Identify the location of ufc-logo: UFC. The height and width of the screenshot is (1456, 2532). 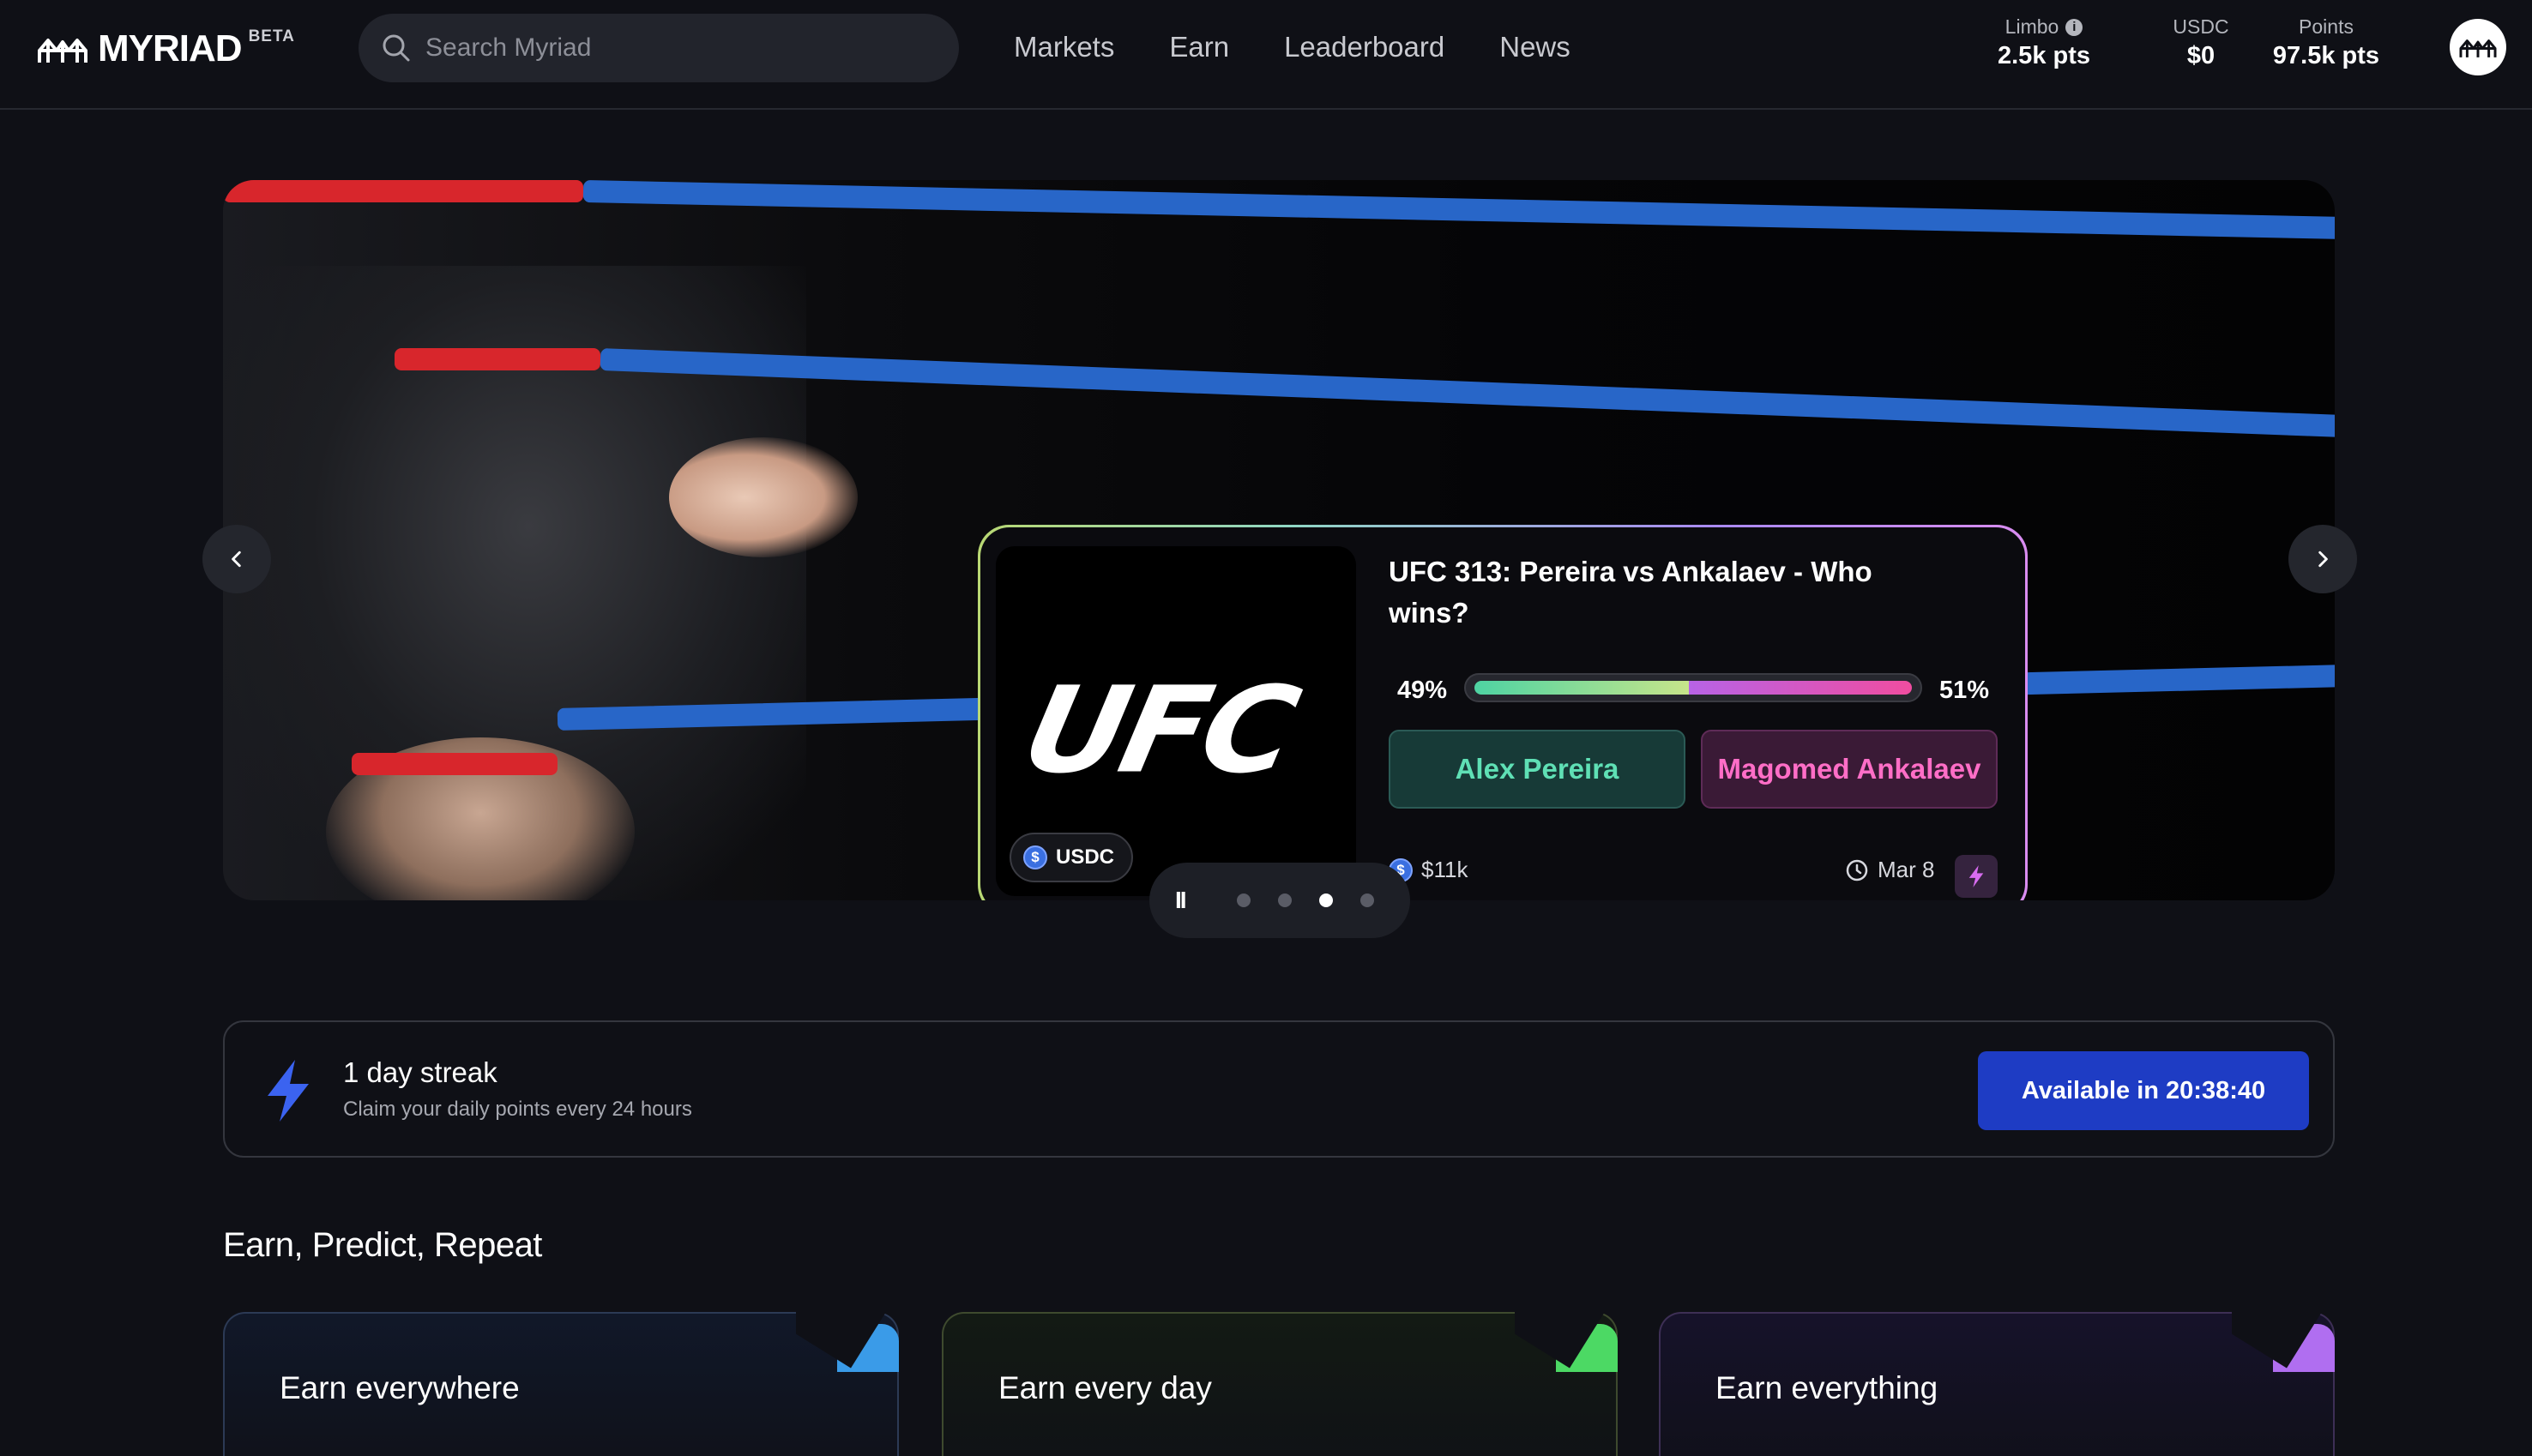
(1158, 731).